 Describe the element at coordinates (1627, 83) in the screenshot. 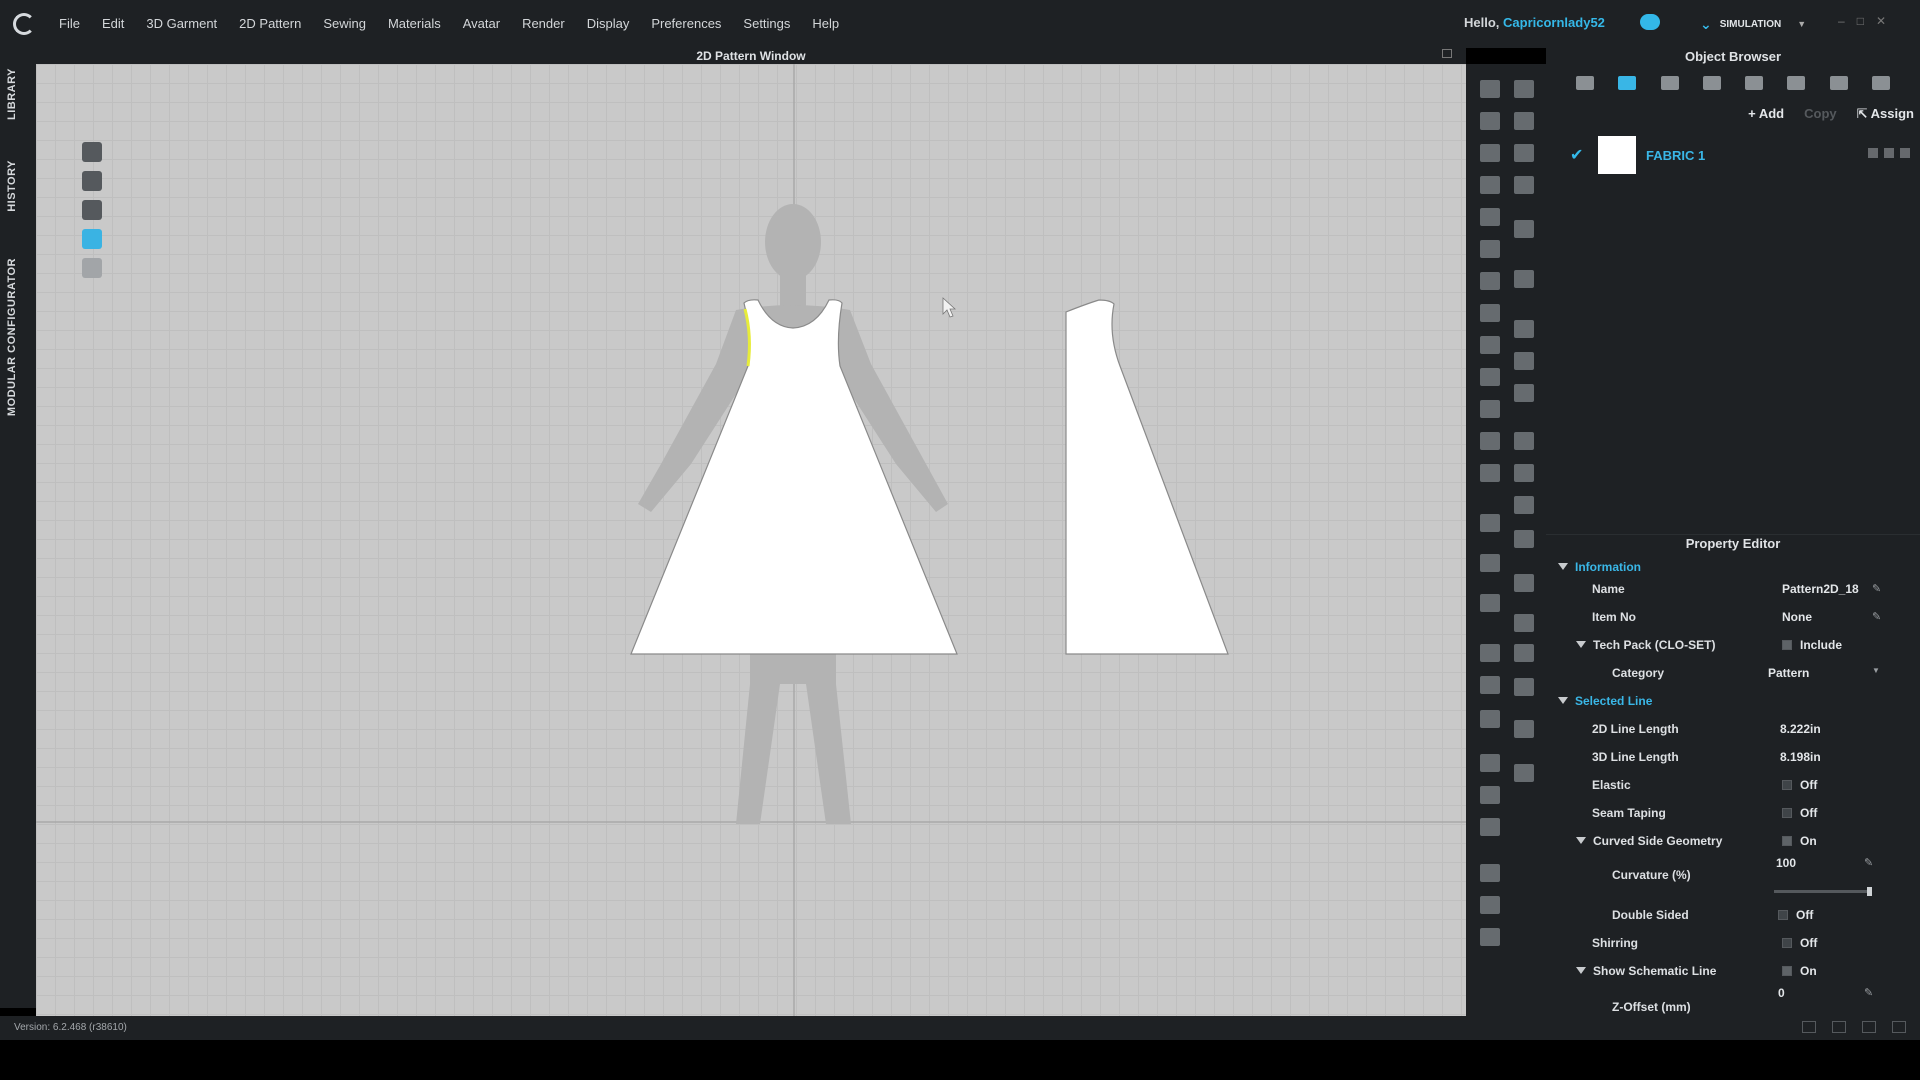

I see `fabric-tab-icon` at that location.